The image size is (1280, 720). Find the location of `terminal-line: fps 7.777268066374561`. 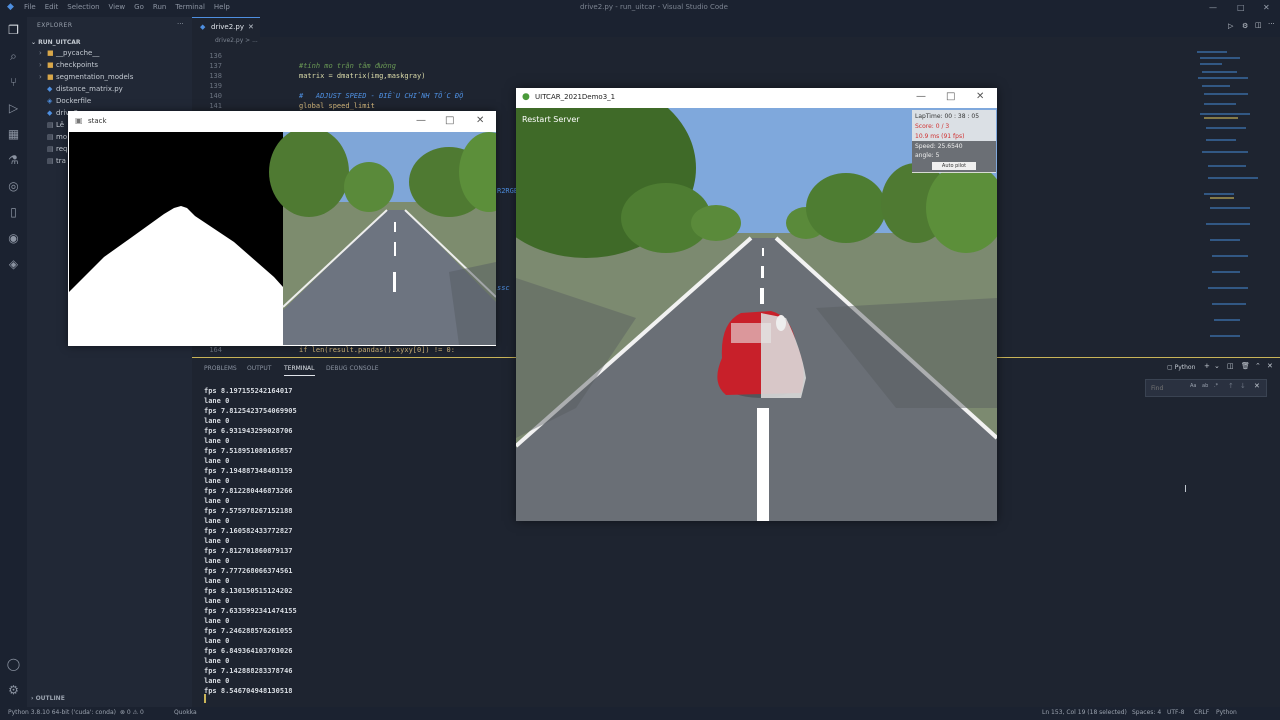

terminal-line: fps 7.777268066374561 is located at coordinates (248, 571).